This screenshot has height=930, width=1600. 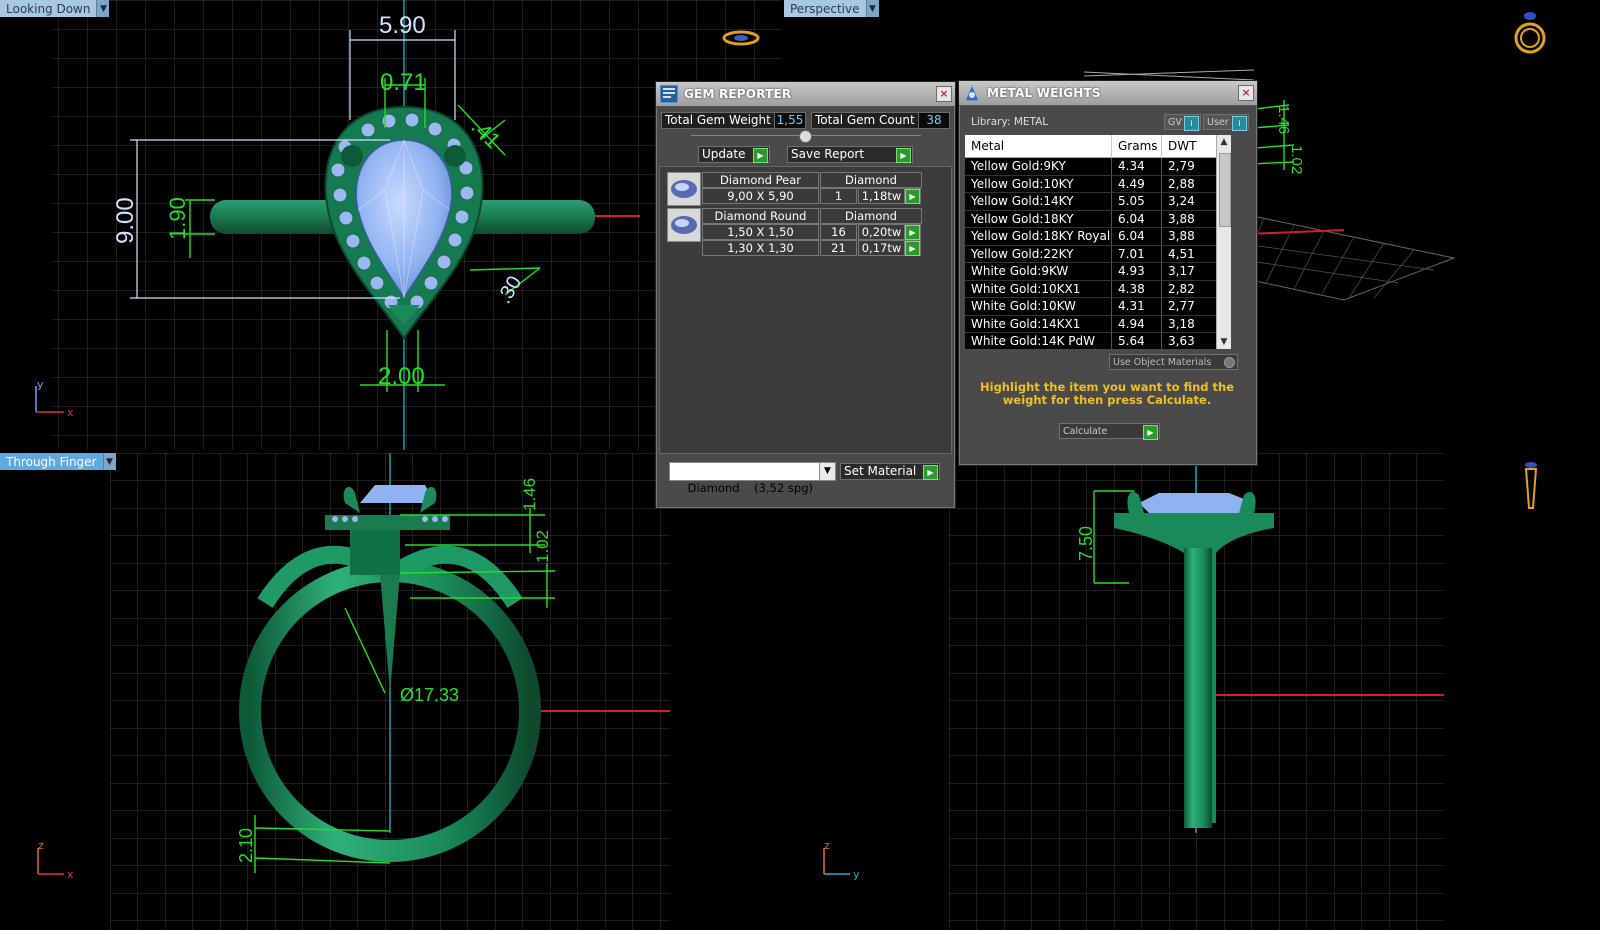 I want to click on gem-weight: 0,17tw, so click(x=881, y=248).